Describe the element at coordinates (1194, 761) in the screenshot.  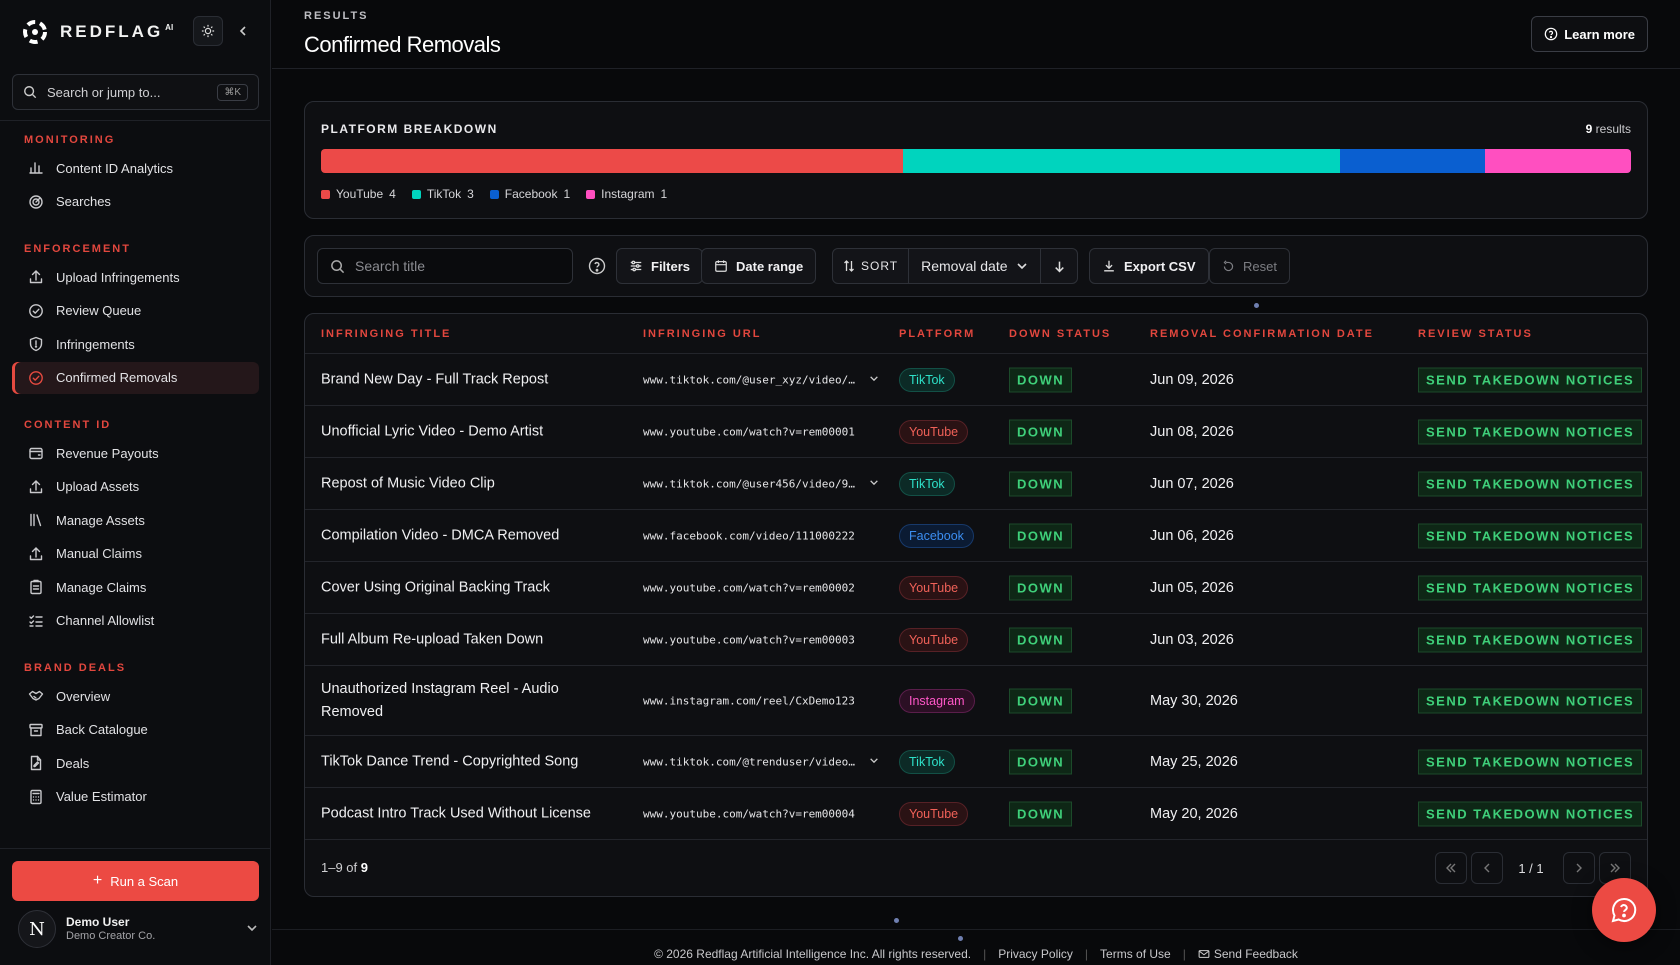
I see `removal-date: May 25, 2026` at that location.